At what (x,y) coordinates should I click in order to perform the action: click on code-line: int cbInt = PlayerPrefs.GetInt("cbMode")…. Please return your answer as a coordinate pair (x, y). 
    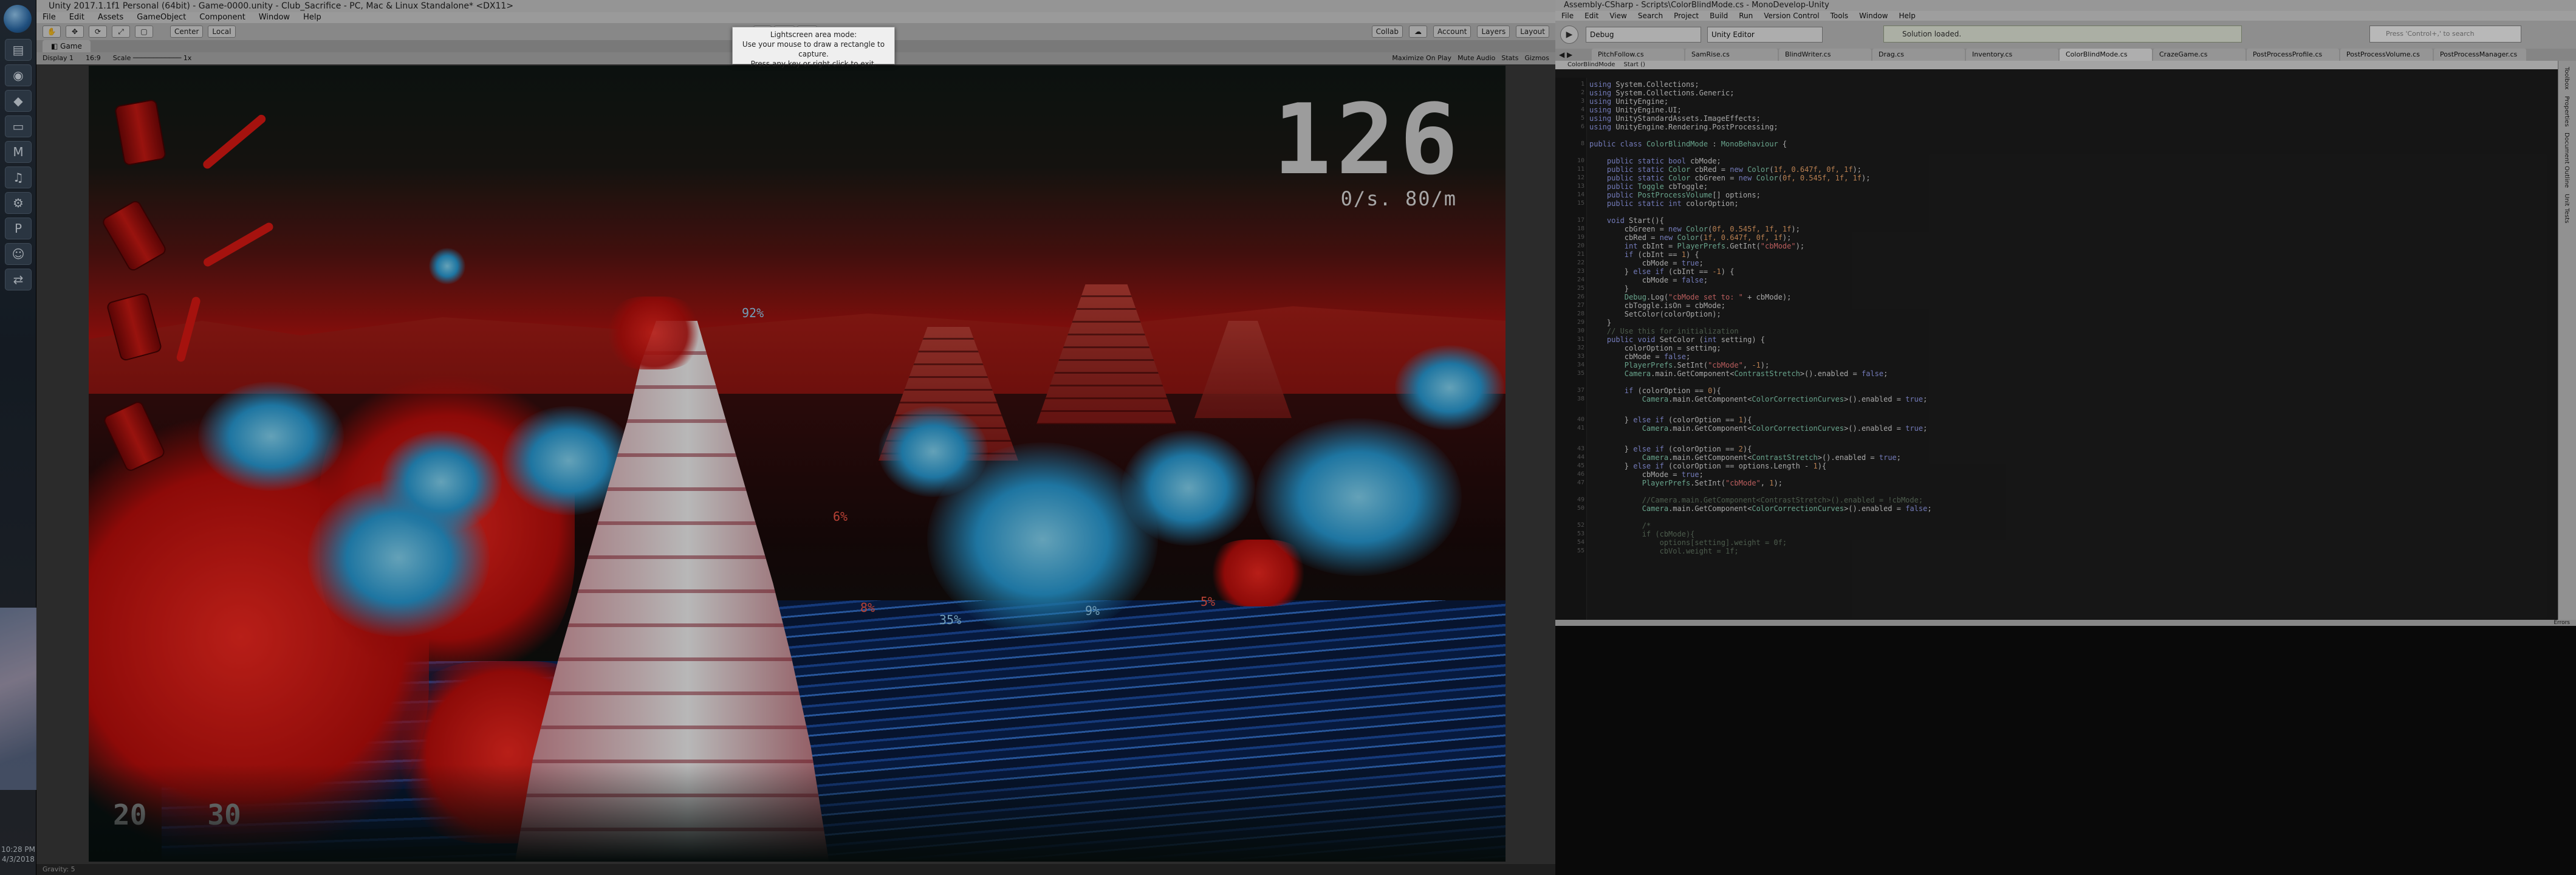
    Looking at the image, I should click on (1714, 246).